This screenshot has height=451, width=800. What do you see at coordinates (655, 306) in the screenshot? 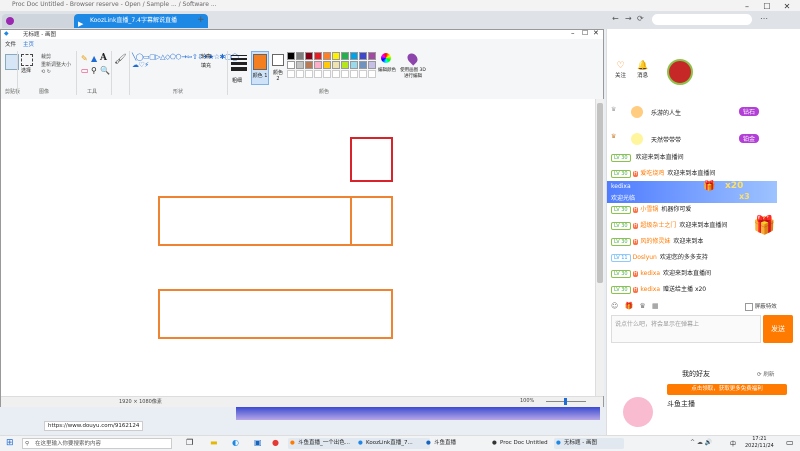
I see `grid-icon: ▦` at bounding box center [655, 306].